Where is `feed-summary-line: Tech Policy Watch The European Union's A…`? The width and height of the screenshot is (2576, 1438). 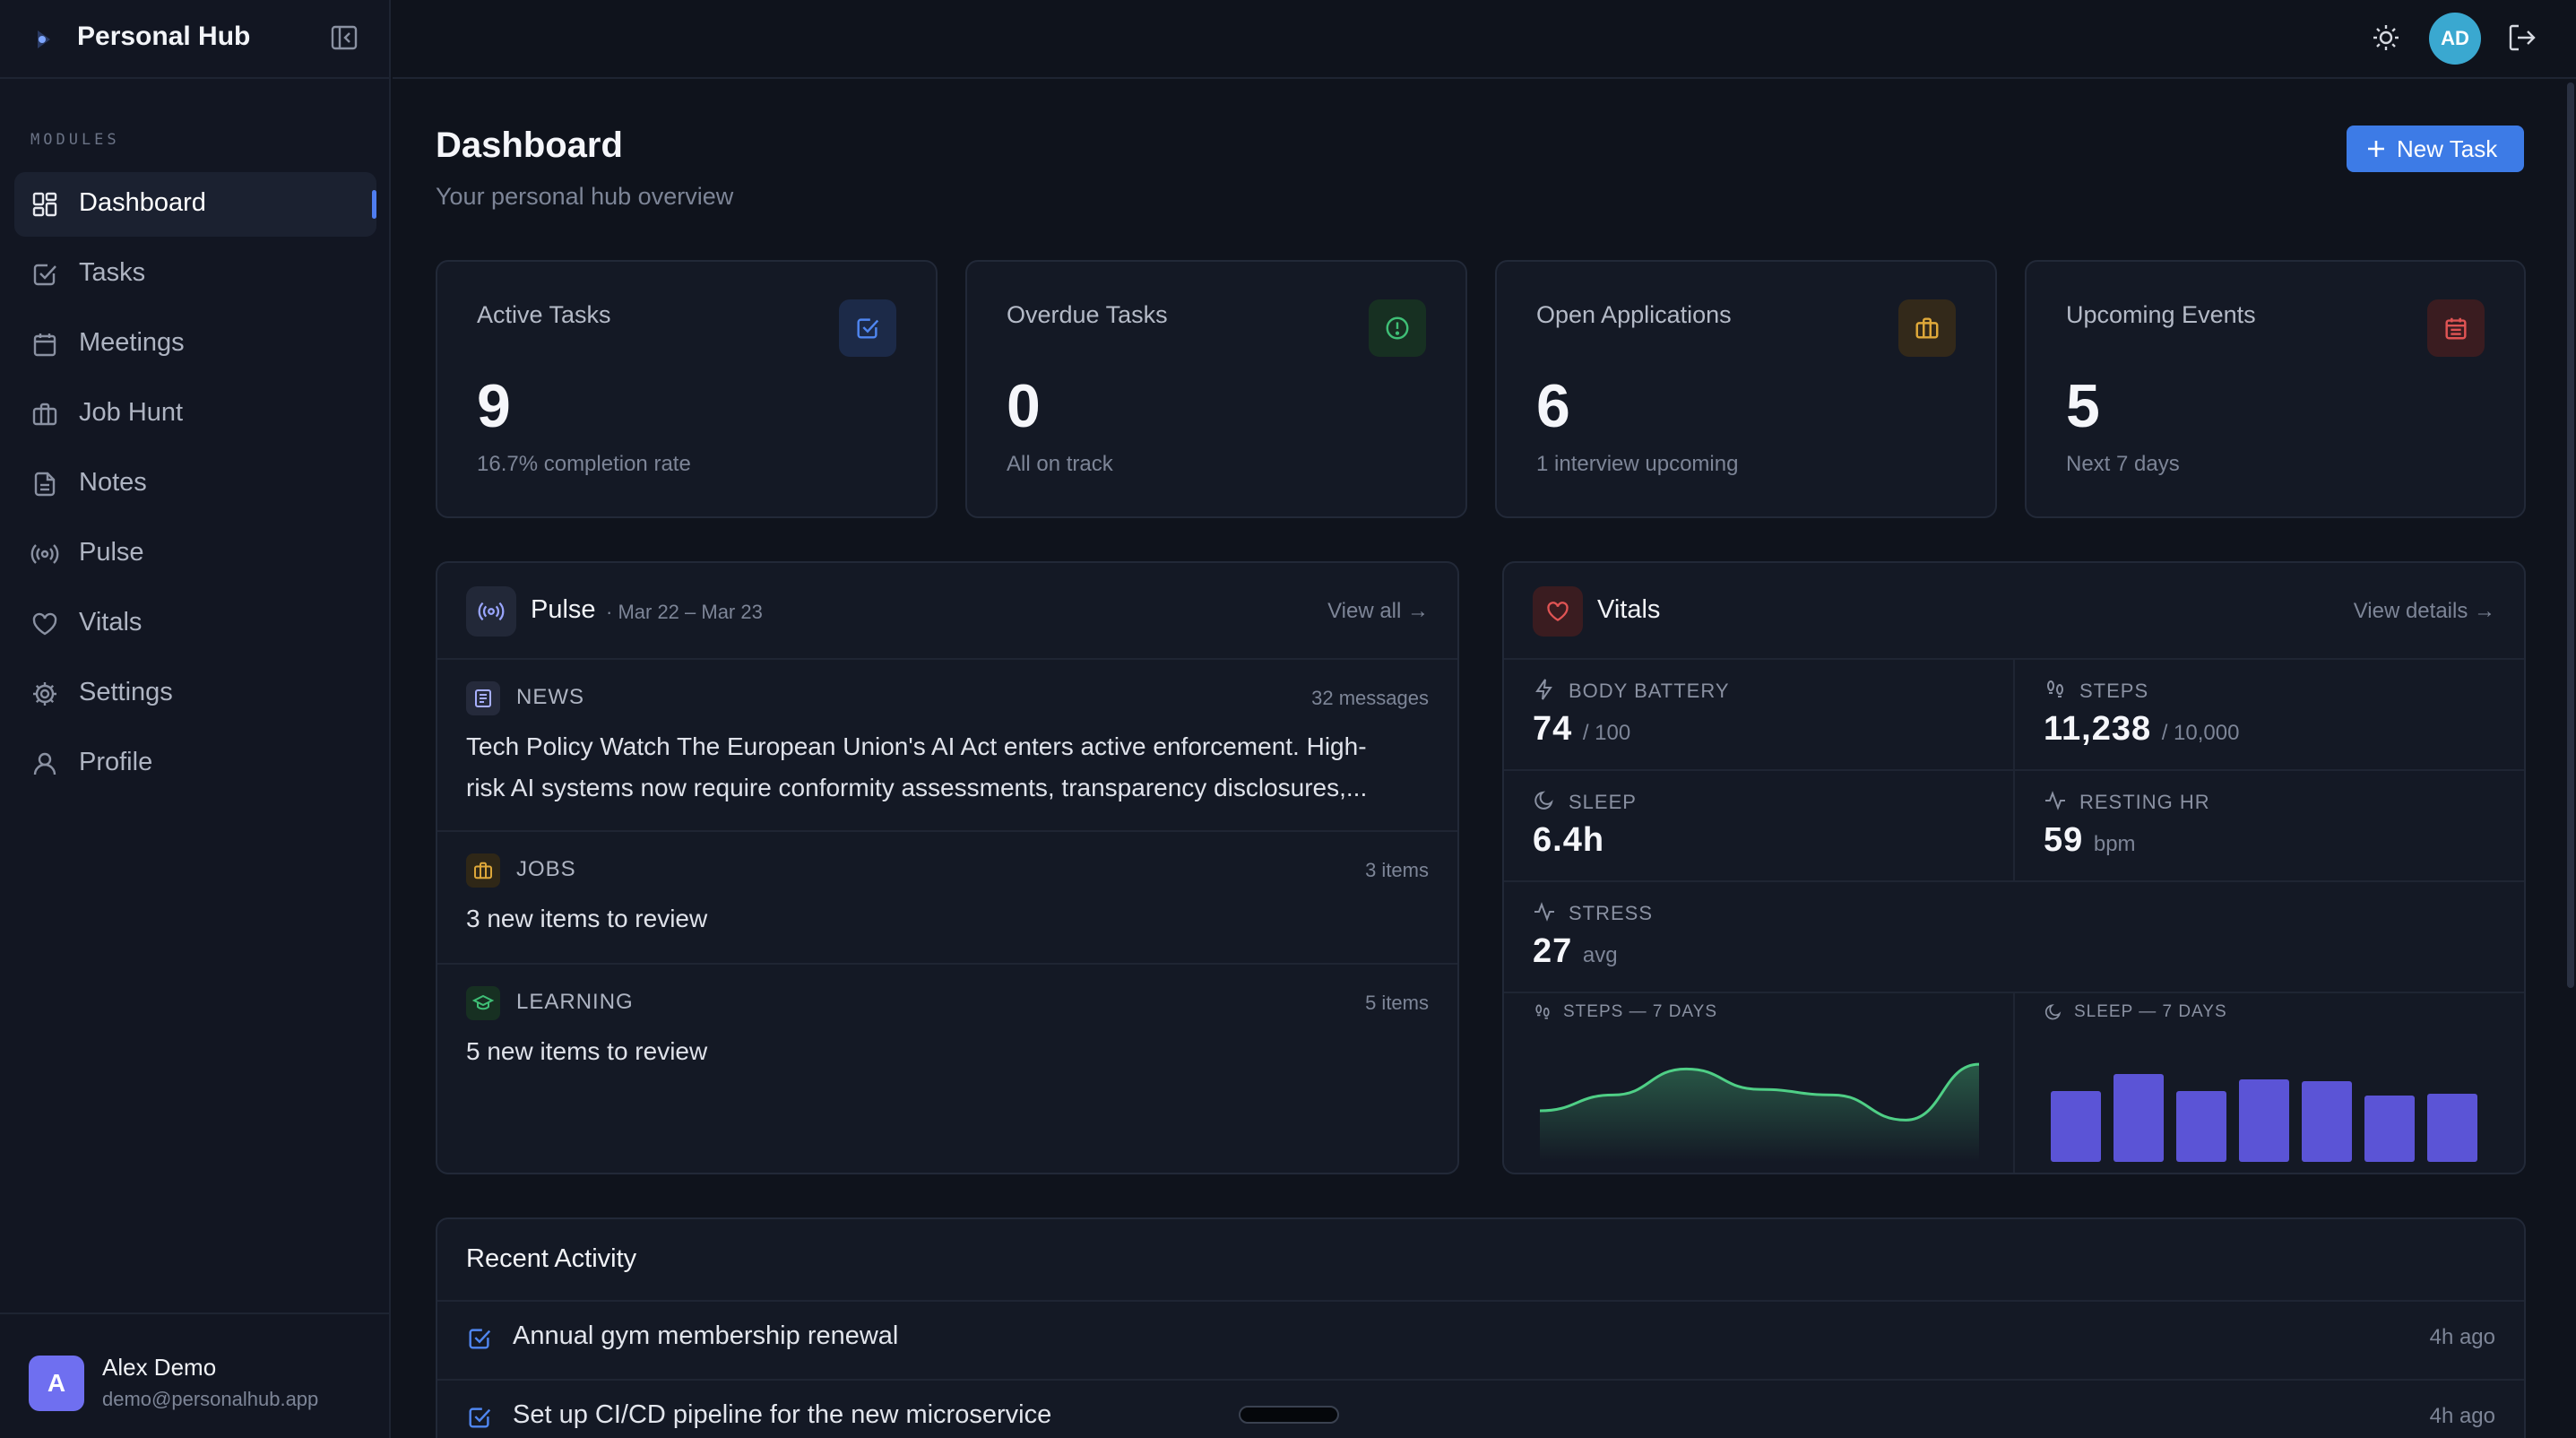 feed-summary-line: Tech Policy Watch The European Union's A… is located at coordinates (916, 746).